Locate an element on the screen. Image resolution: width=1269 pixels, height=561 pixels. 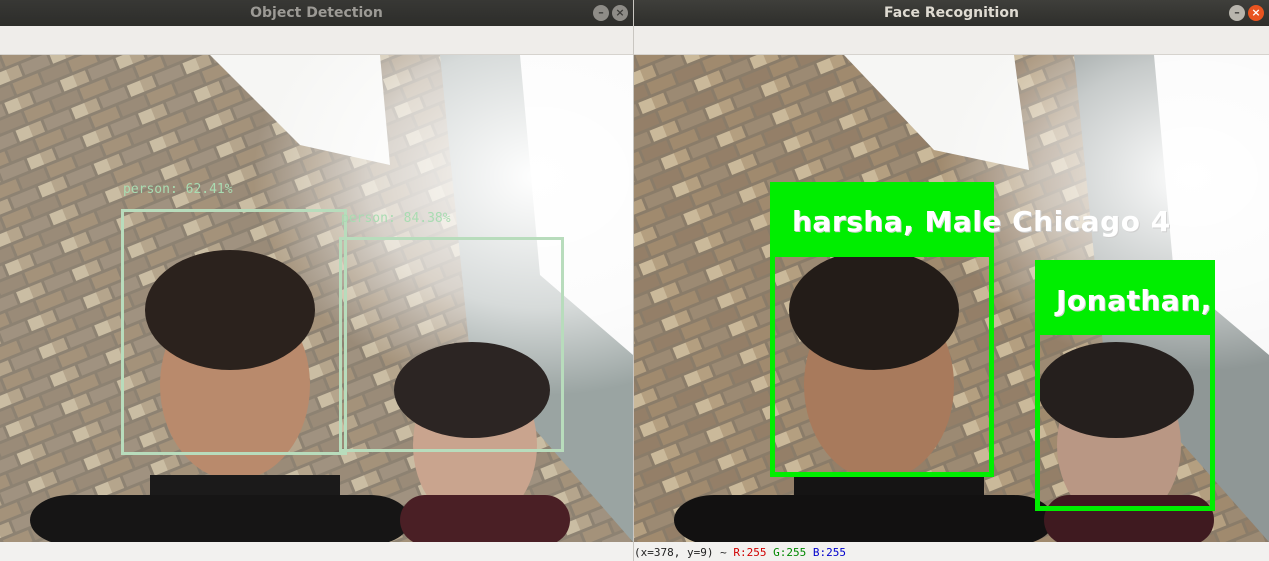
red-value: R:255 is located at coordinates (750, 552).